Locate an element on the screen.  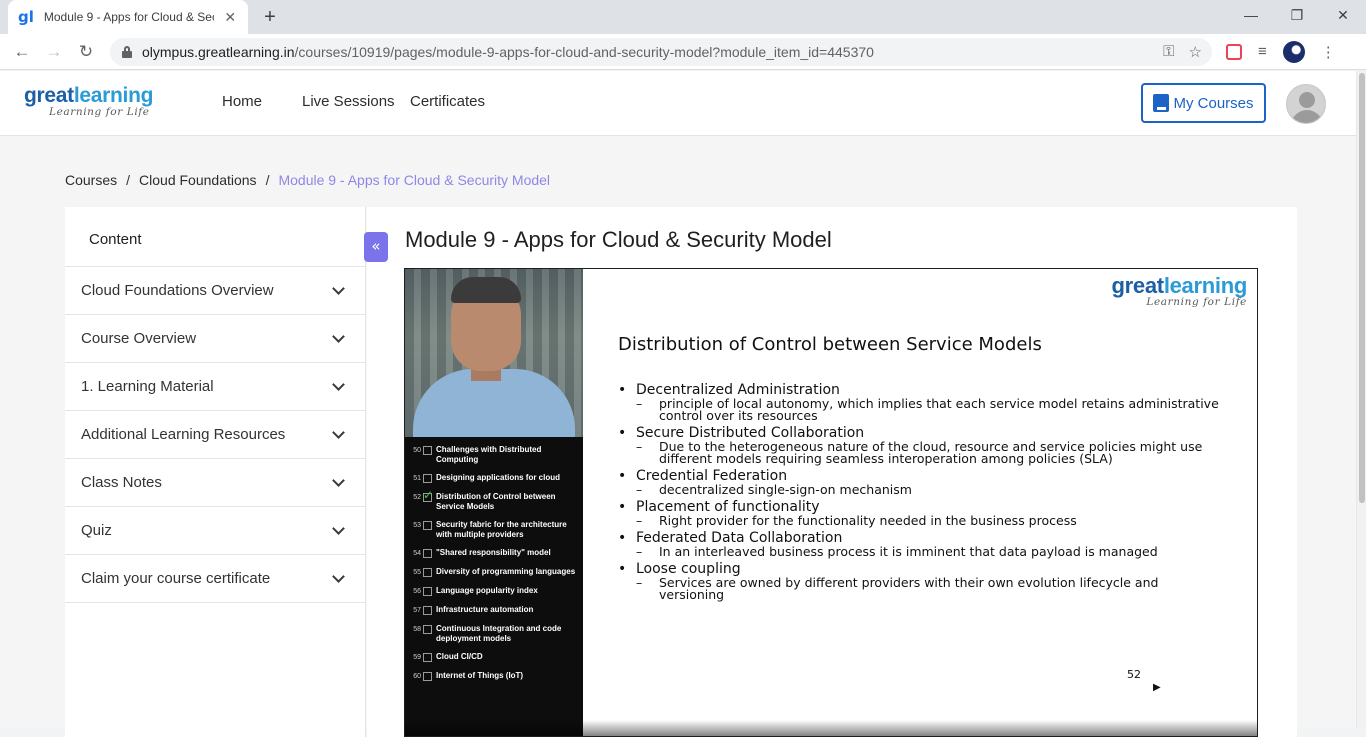
back-arrow-icon: ← is located at coordinates (22, 52).